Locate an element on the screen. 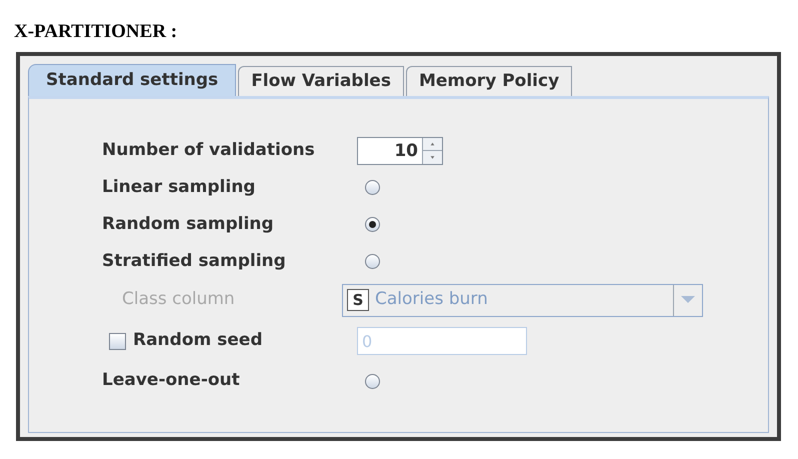 The width and height of the screenshot is (798, 459). checkbox-label: Random seed is located at coordinates (197, 340).